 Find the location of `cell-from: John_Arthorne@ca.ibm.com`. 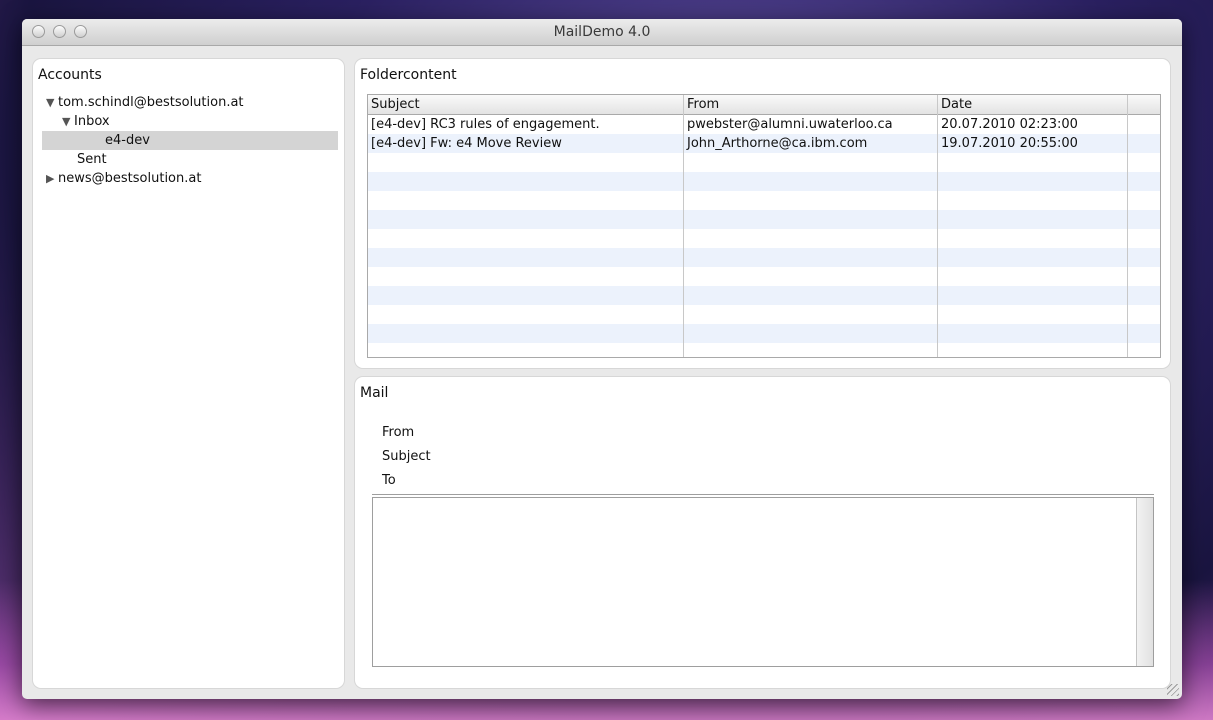

cell-from: John_Arthorne@ca.ibm.com is located at coordinates (777, 143).